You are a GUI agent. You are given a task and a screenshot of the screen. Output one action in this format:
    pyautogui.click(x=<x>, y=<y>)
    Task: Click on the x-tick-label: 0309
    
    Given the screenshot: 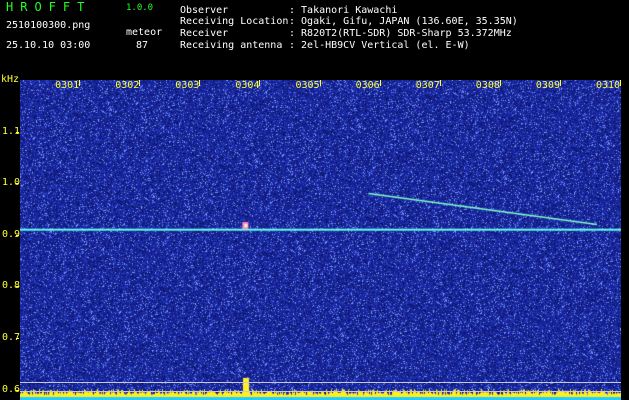 What is the action you would take?
    pyautogui.click(x=547, y=85)
    